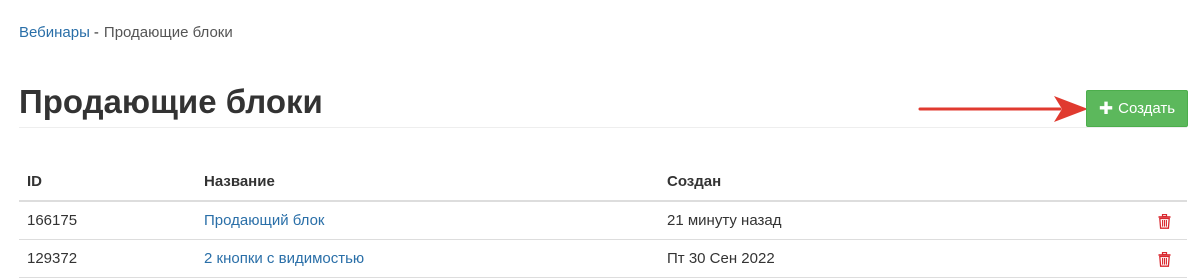 The height and width of the screenshot is (278, 1199). Describe the element at coordinates (107, 258) in the screenshot. I see `cell-id: 129372` at that location.